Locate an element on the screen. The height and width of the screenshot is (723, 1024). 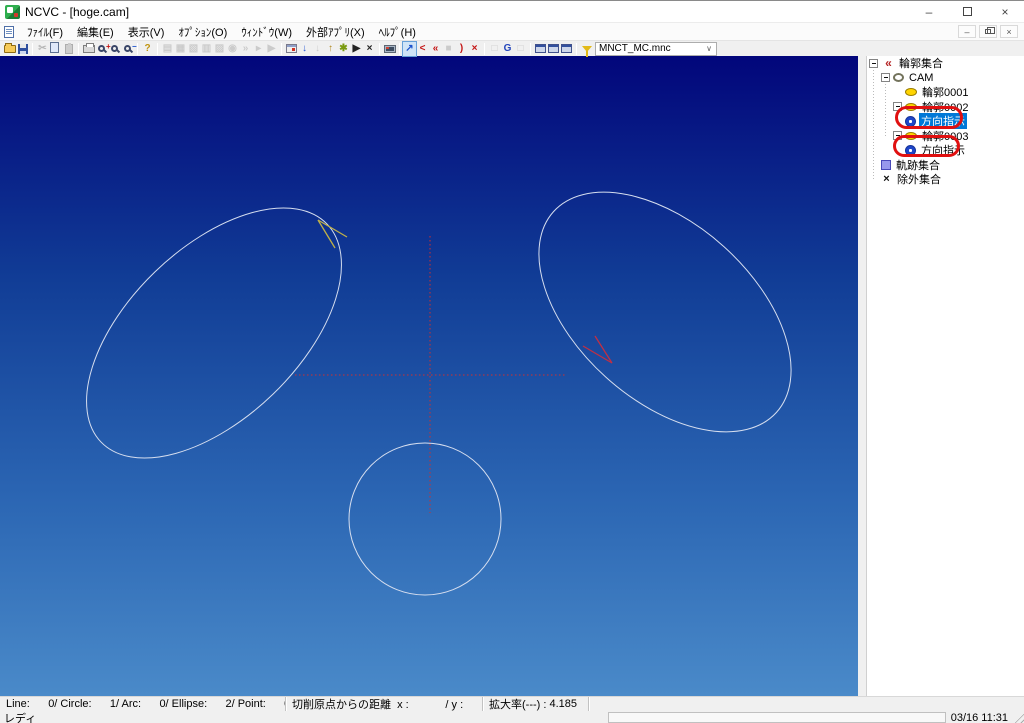
tree-item-除外集合-8: × 除外集合 is located at coordinates (945, 179).